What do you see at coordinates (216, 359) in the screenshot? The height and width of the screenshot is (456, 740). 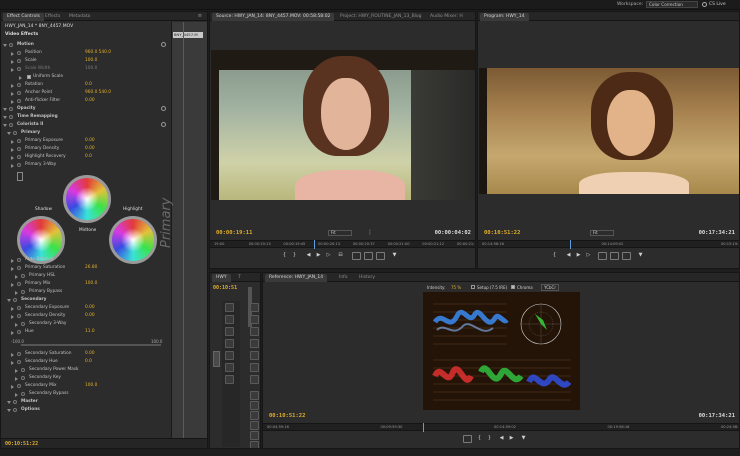 I see `selection-tool` at bounding box center [216, 359].